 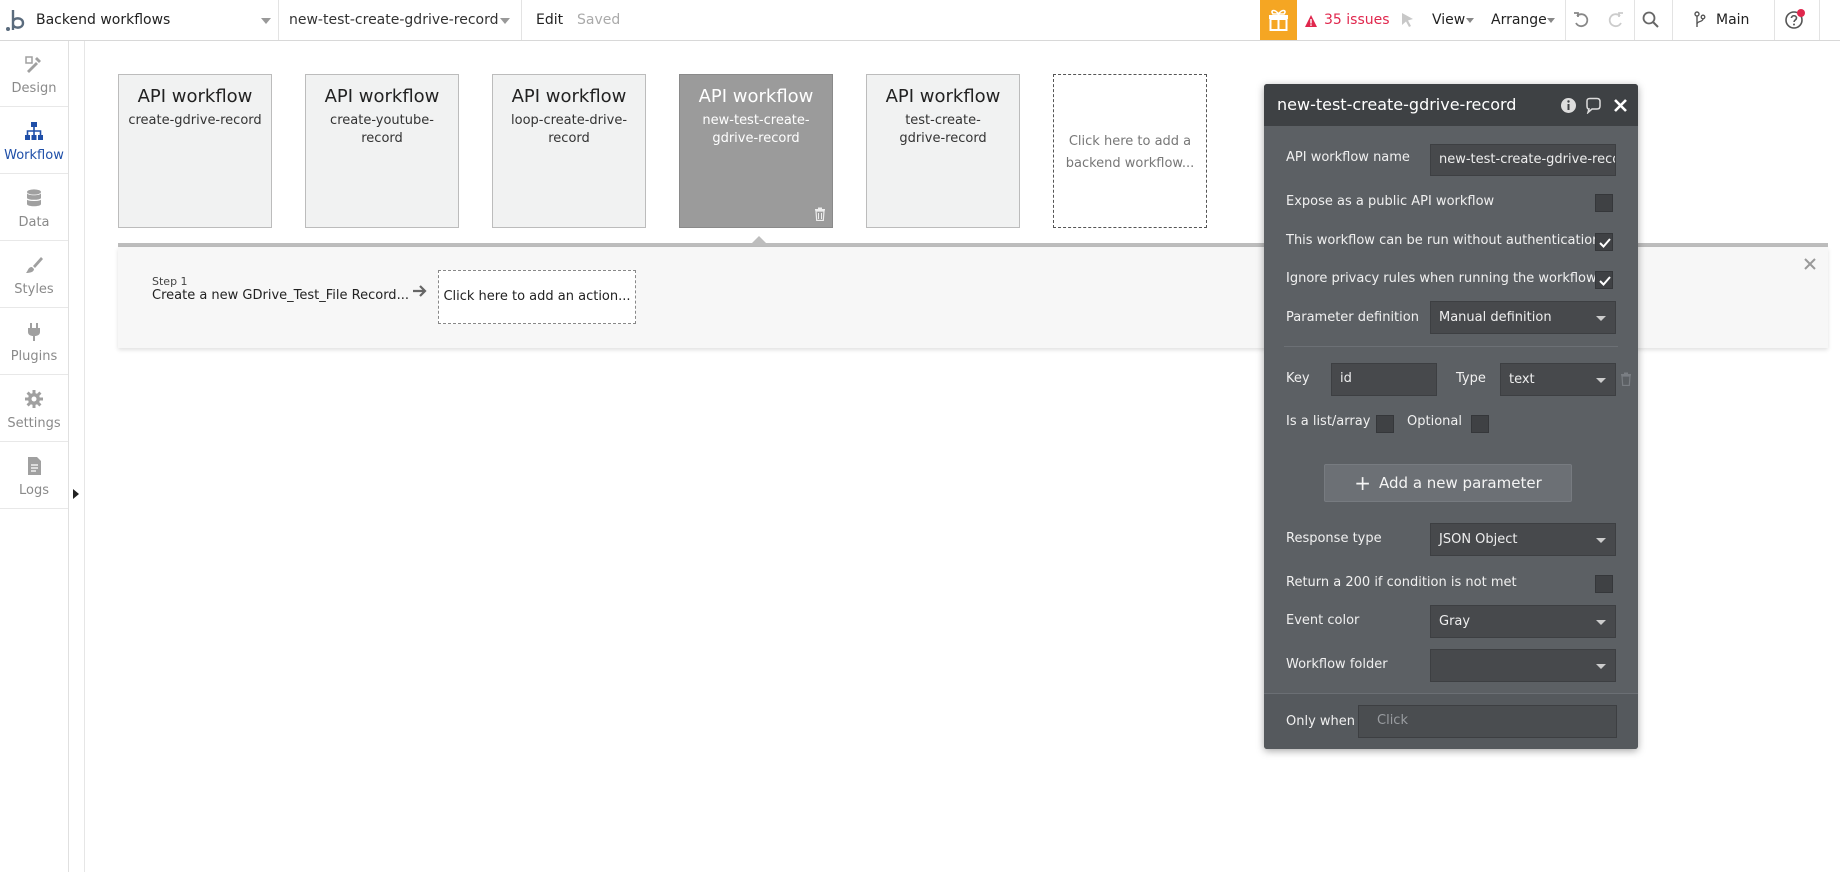 I want to click on parameter-definition-dropdown: Manual definition, so click(x=1523, y=317).